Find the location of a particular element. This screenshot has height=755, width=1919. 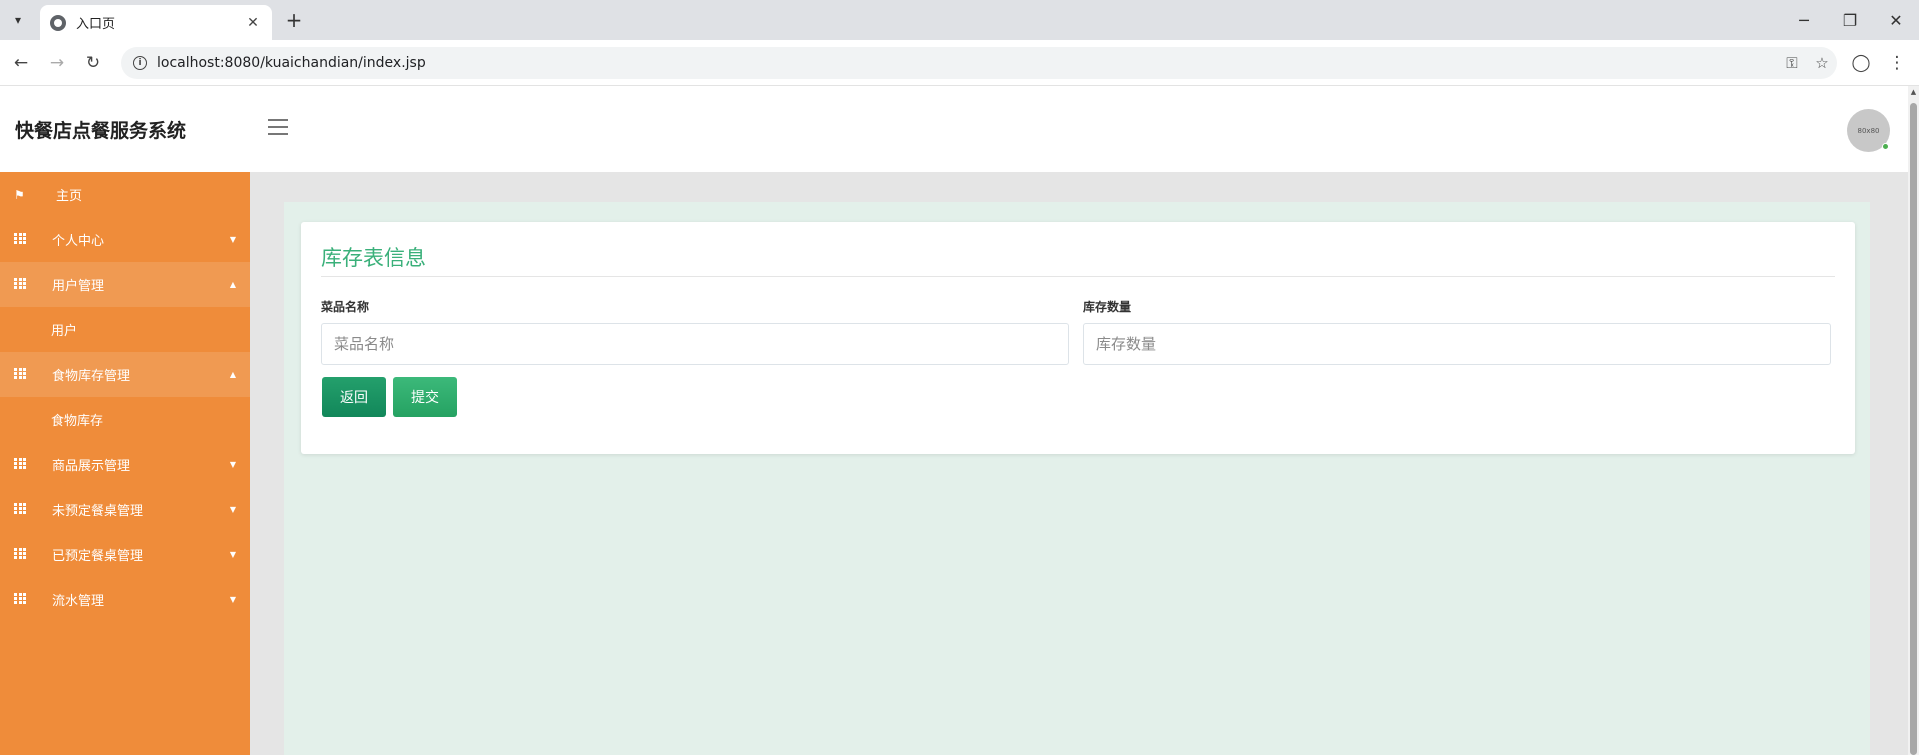

site-info-icon: i is located at coordinates (140, 63).